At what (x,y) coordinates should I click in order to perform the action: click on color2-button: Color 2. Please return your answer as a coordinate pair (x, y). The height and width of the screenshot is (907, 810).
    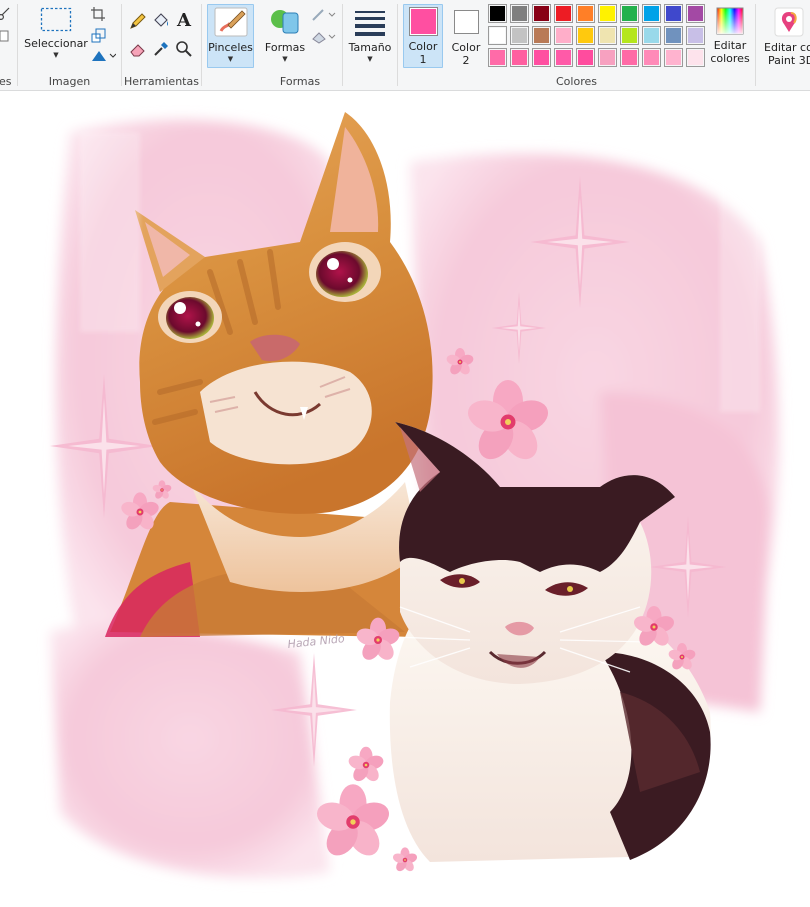
    Looking at the image, I should click on (466, 36).